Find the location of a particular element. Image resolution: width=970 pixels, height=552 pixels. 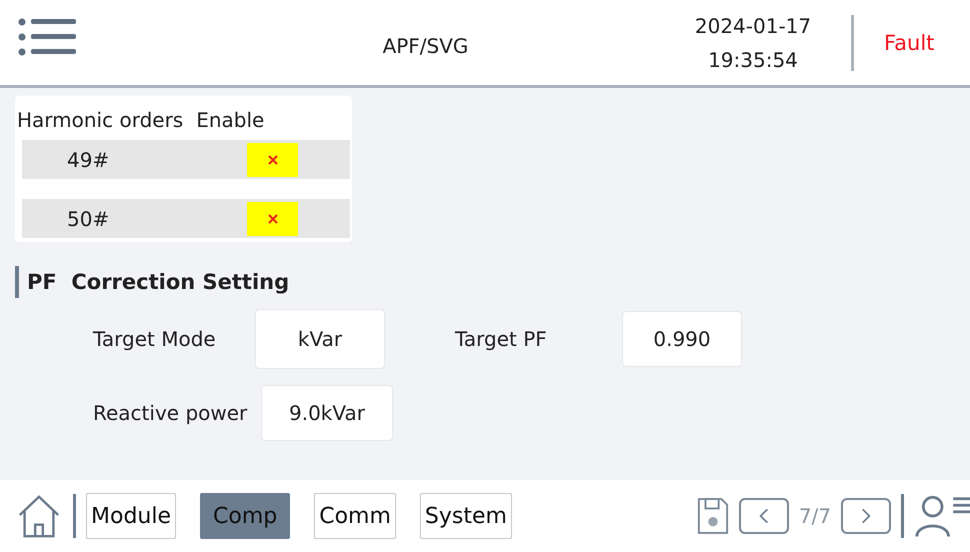

field-label: Target PF is located at coordinates (501, 339).